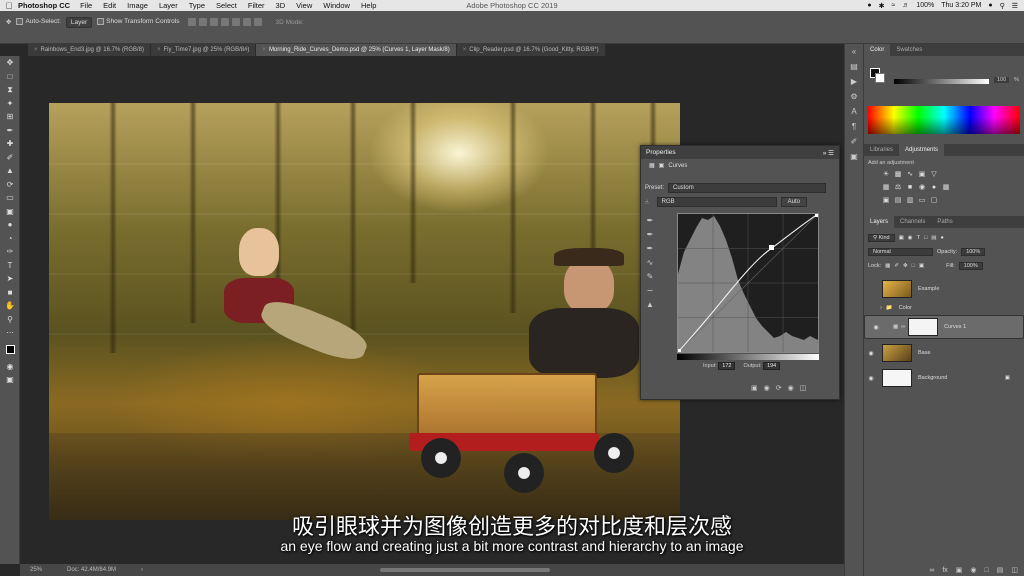 This screenshot has width=1024, height=576. What do you see at coordinates (905, 308) in the screenshot?
I see `layer-name: Color` at bounding box center [905, 308].